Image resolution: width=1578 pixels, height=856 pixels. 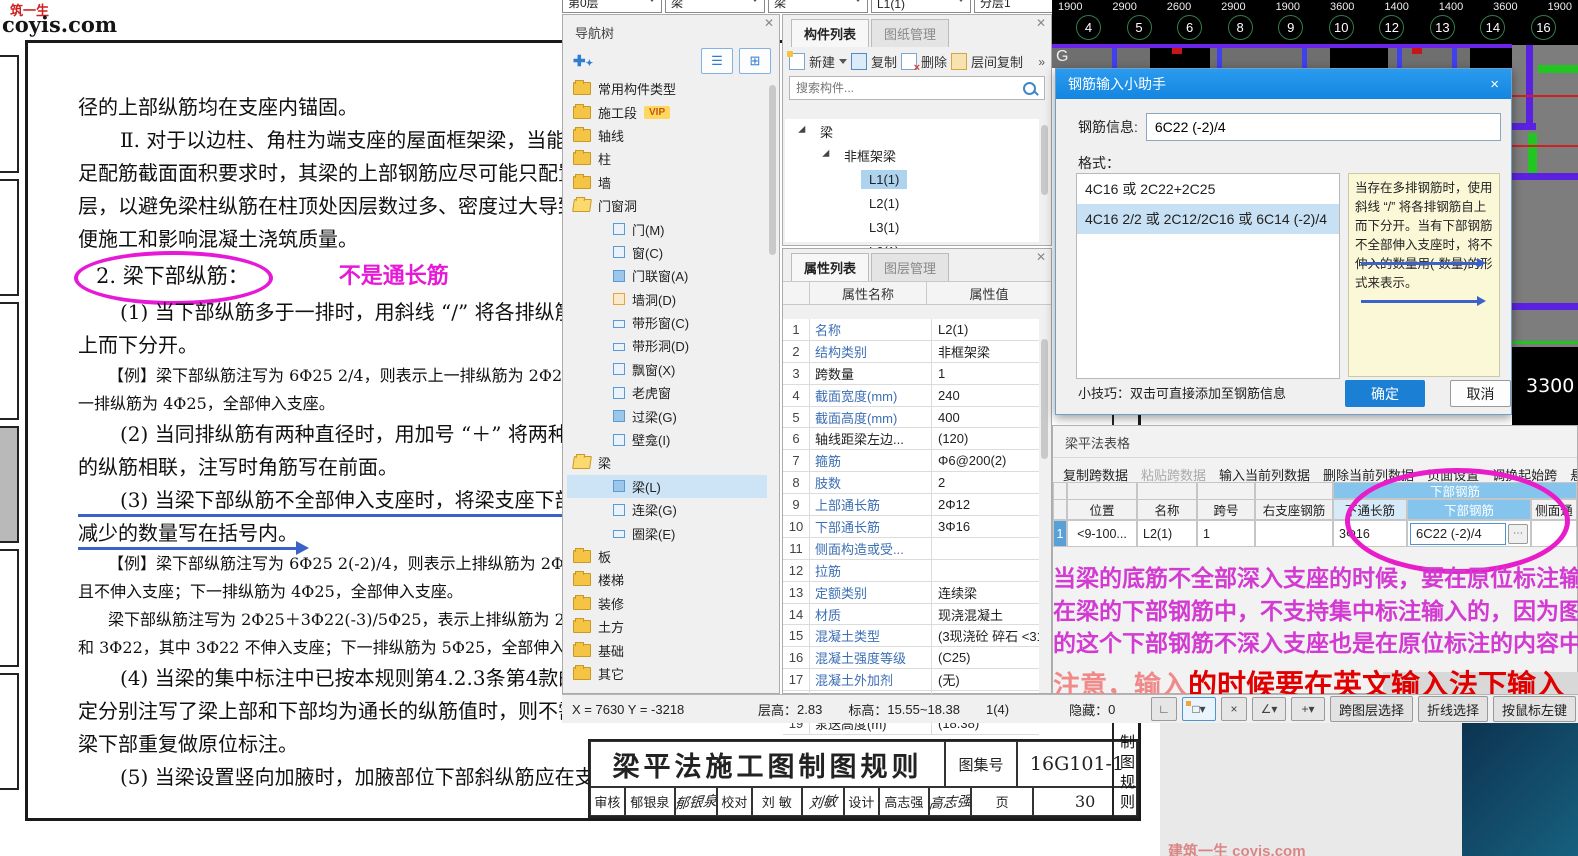 What do you see at coordinates (985, 417) in the screenshot?
I see `property-value: 400` at bounding box center [985, 417].